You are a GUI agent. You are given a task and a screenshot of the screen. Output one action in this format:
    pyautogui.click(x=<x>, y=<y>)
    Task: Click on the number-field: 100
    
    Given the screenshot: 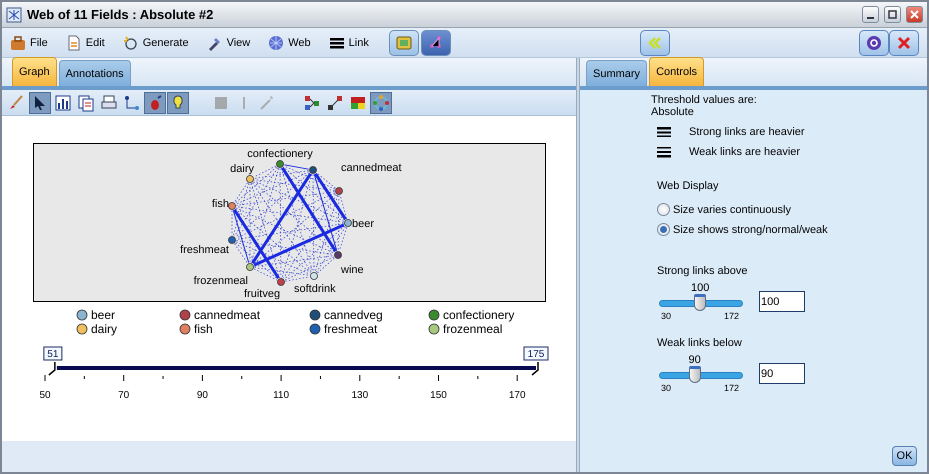 What is the action you would take?
    pyautogui.click(x=782, y=301)
    